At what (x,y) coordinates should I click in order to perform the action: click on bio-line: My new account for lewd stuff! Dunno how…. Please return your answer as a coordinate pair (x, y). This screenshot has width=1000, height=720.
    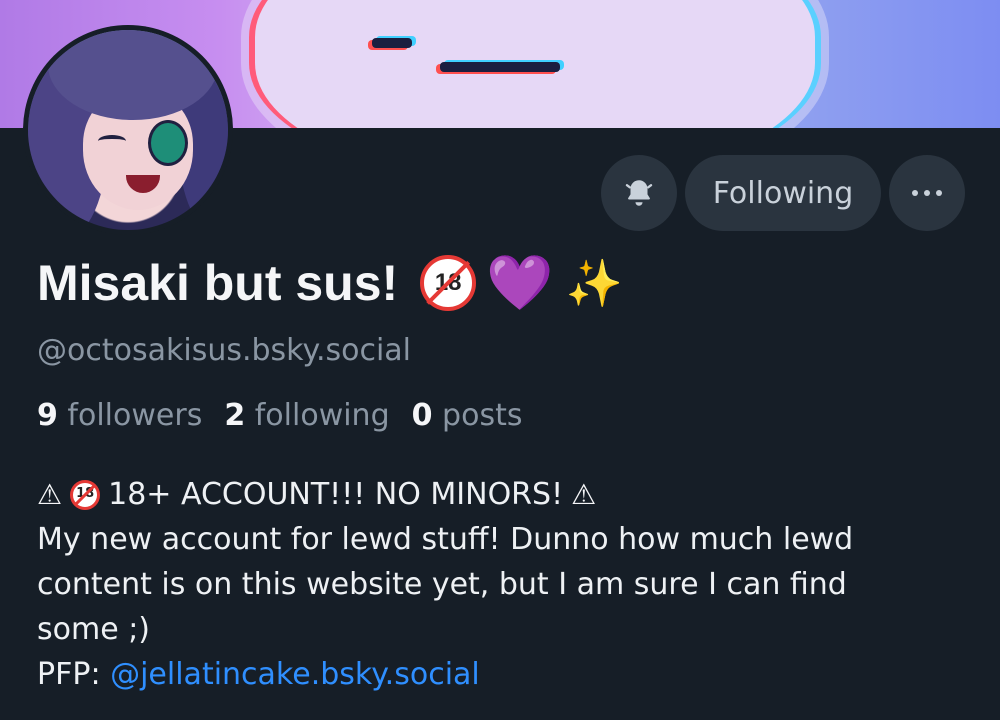
    Looking at the image, I should click on (445, 539).